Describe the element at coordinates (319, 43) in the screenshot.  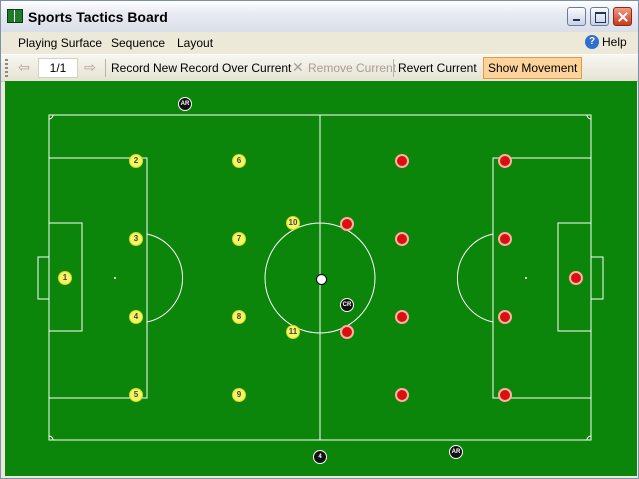
I see `menu-bar: Playing Surface Sequence Layout ? Help` at that location.